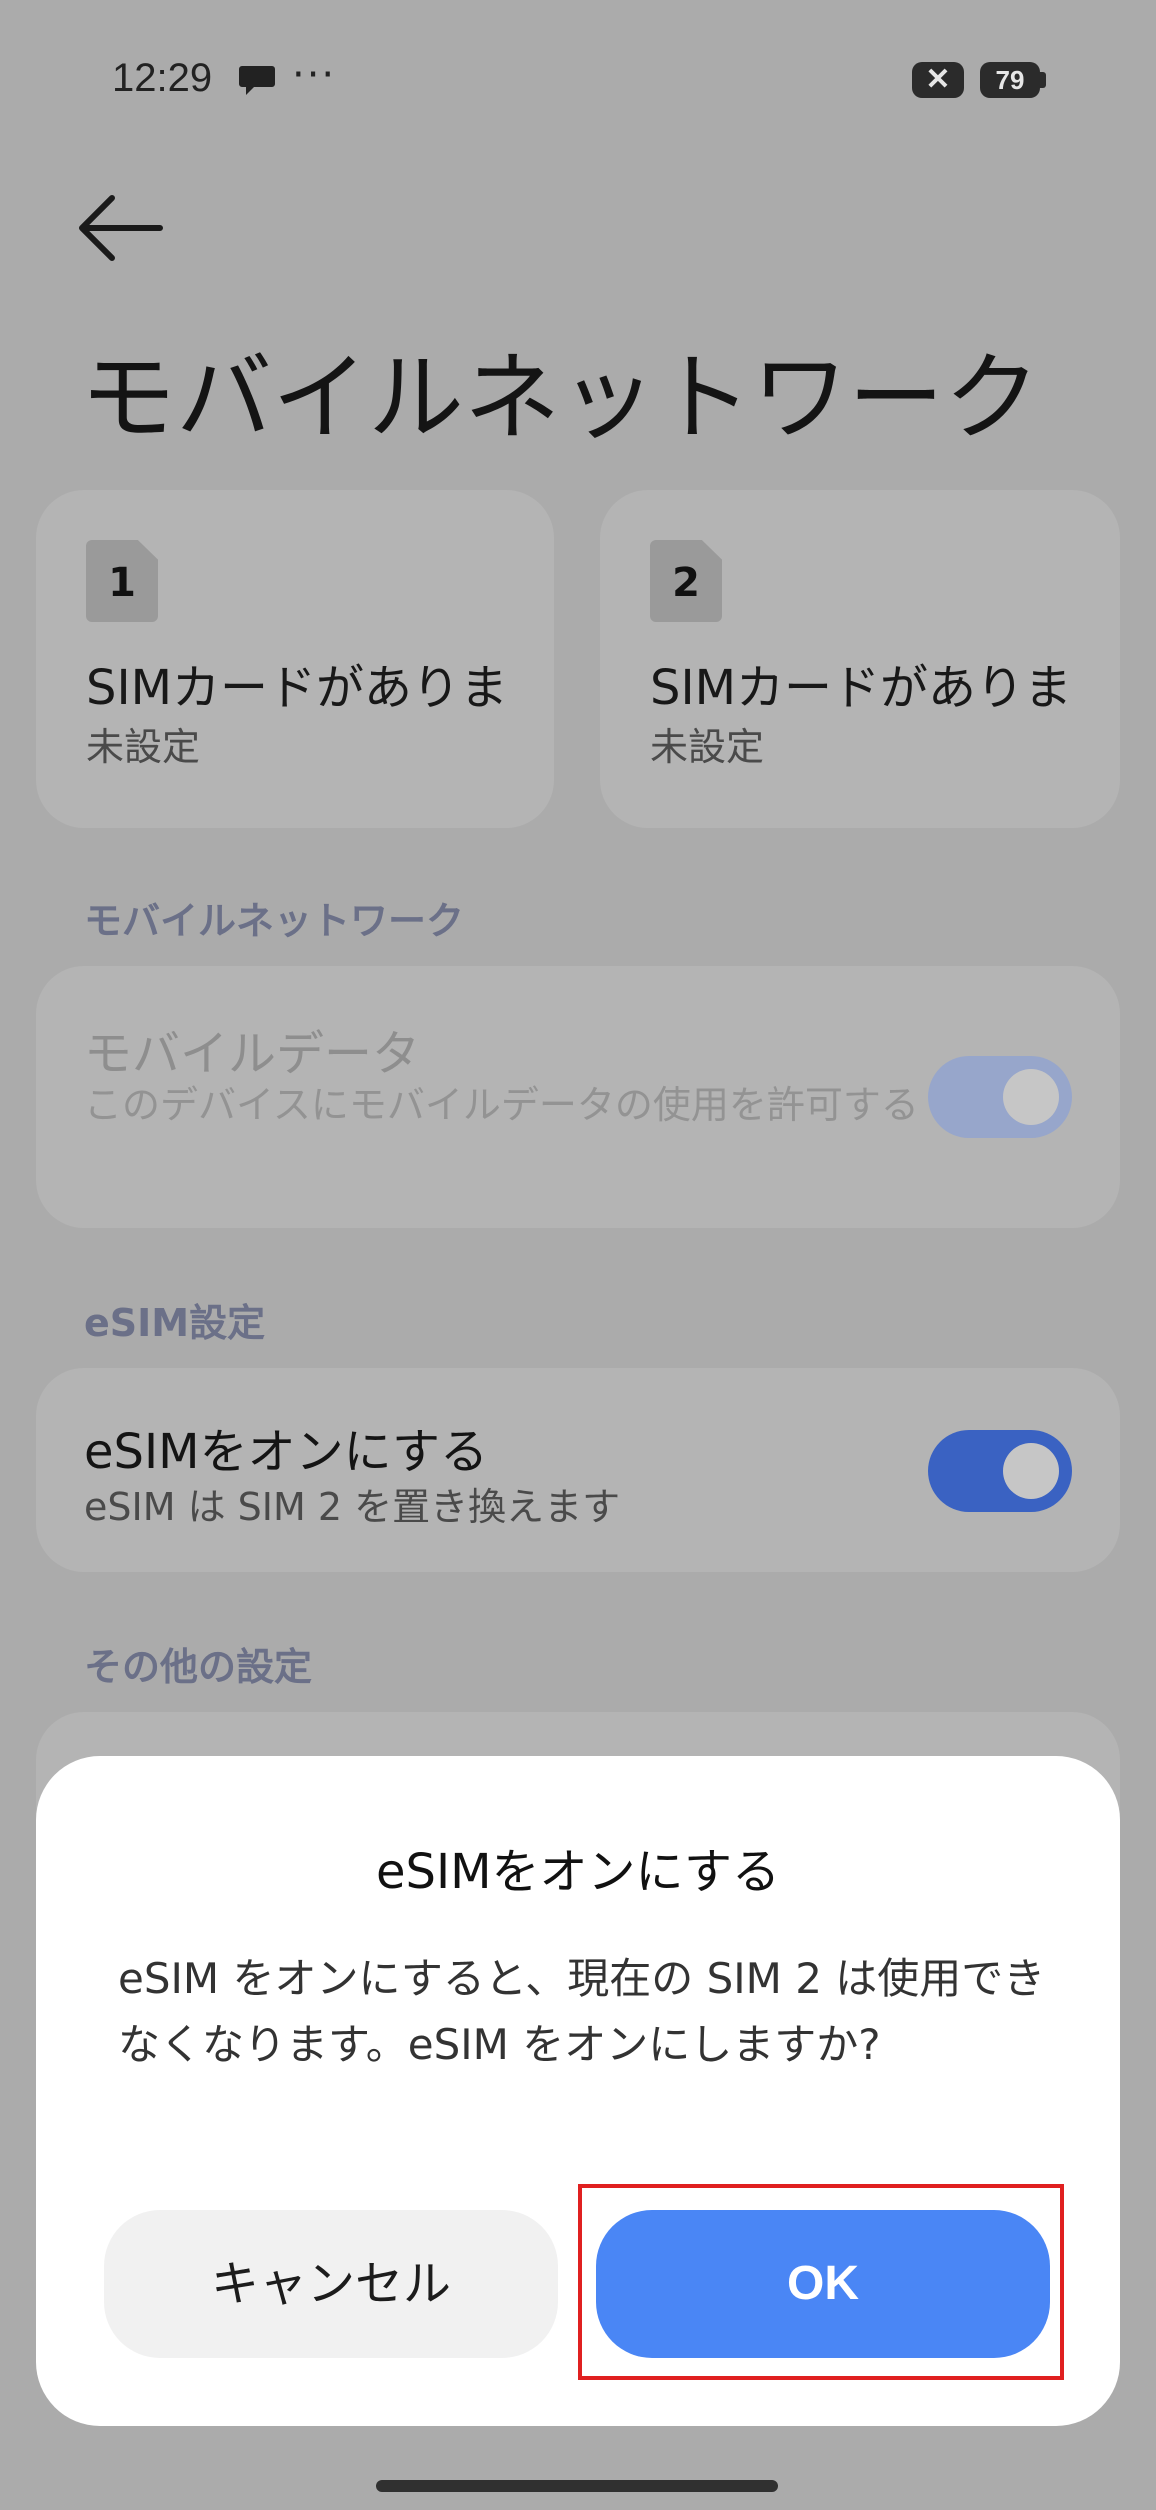 The width and height of the screenshot is (1156, 2510). Describe the element at coordinates (274, 921) in the screenshot. I see `section-header-mobile-network: モバイルネットワーク` at that location.